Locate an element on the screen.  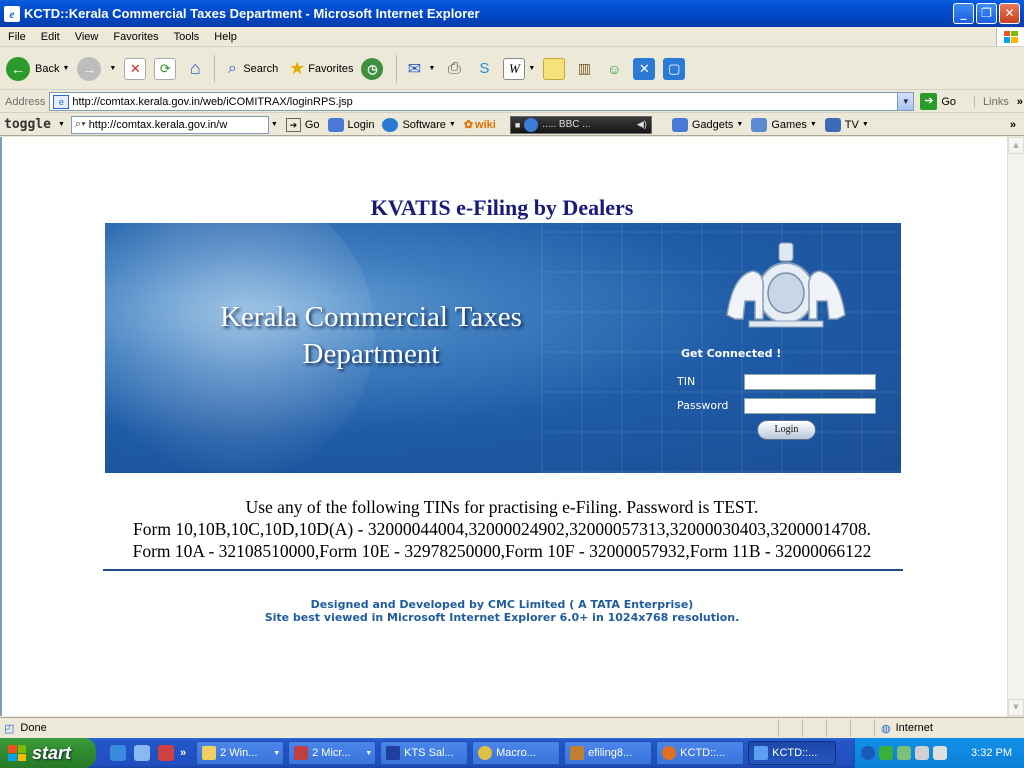
forward-button: → ▼ is located at coordinates (96, 68).